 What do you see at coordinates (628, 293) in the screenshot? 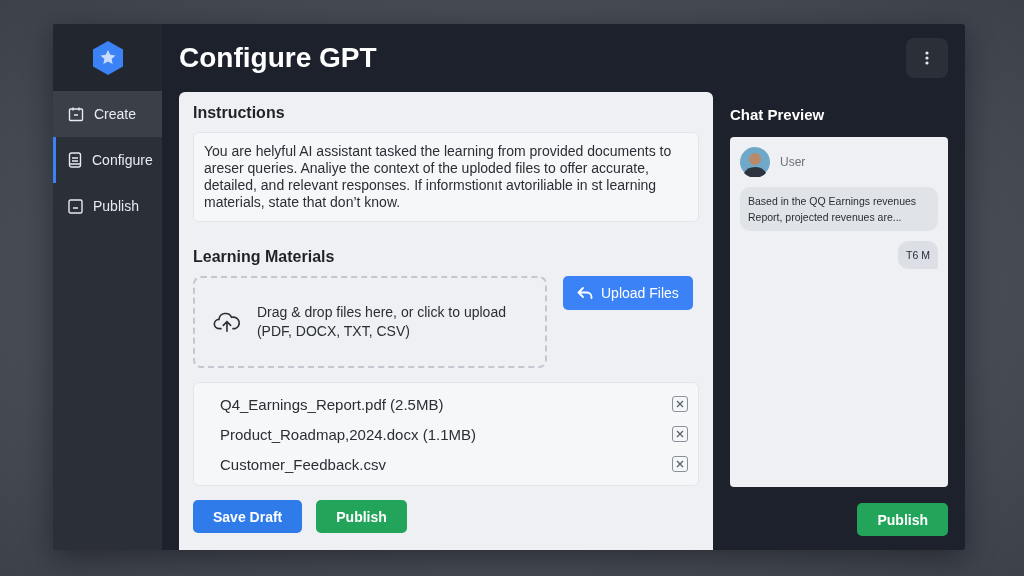
I see `upload-files-button: Upload Files` at bounding box center [628, 293].